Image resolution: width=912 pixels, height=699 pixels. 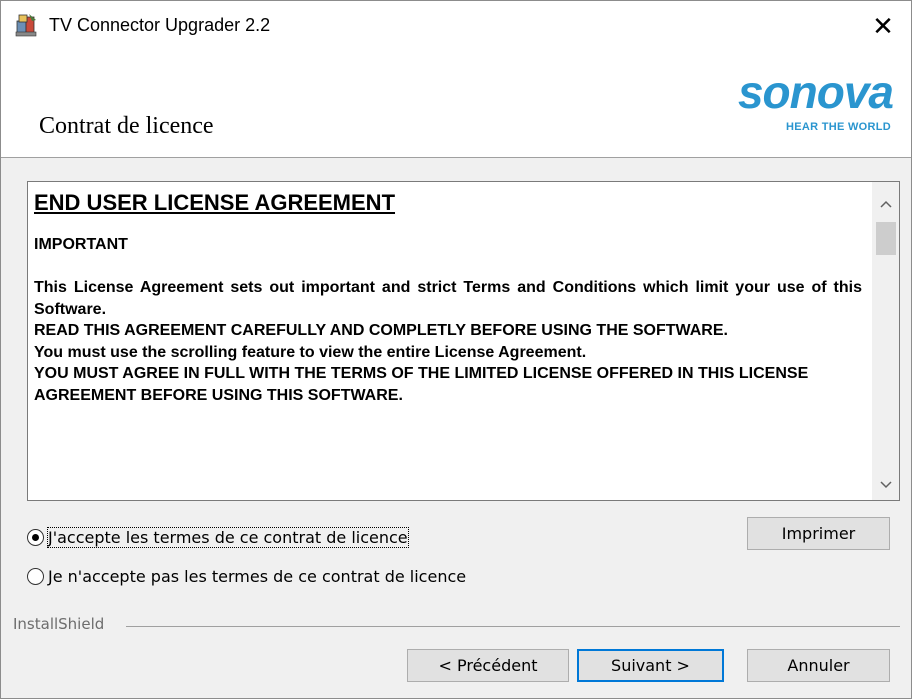 I want to click on scroll-up-button, so click(x=885, y=203).